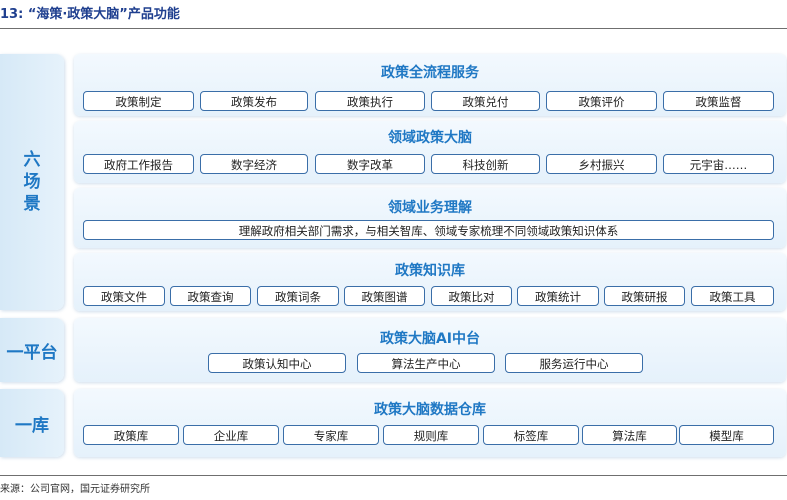  I want to click on ai-platform-panel: 政策大脑AI中台 政策认知中心 算法生产中心 服务运行中心, so click(430, 350).